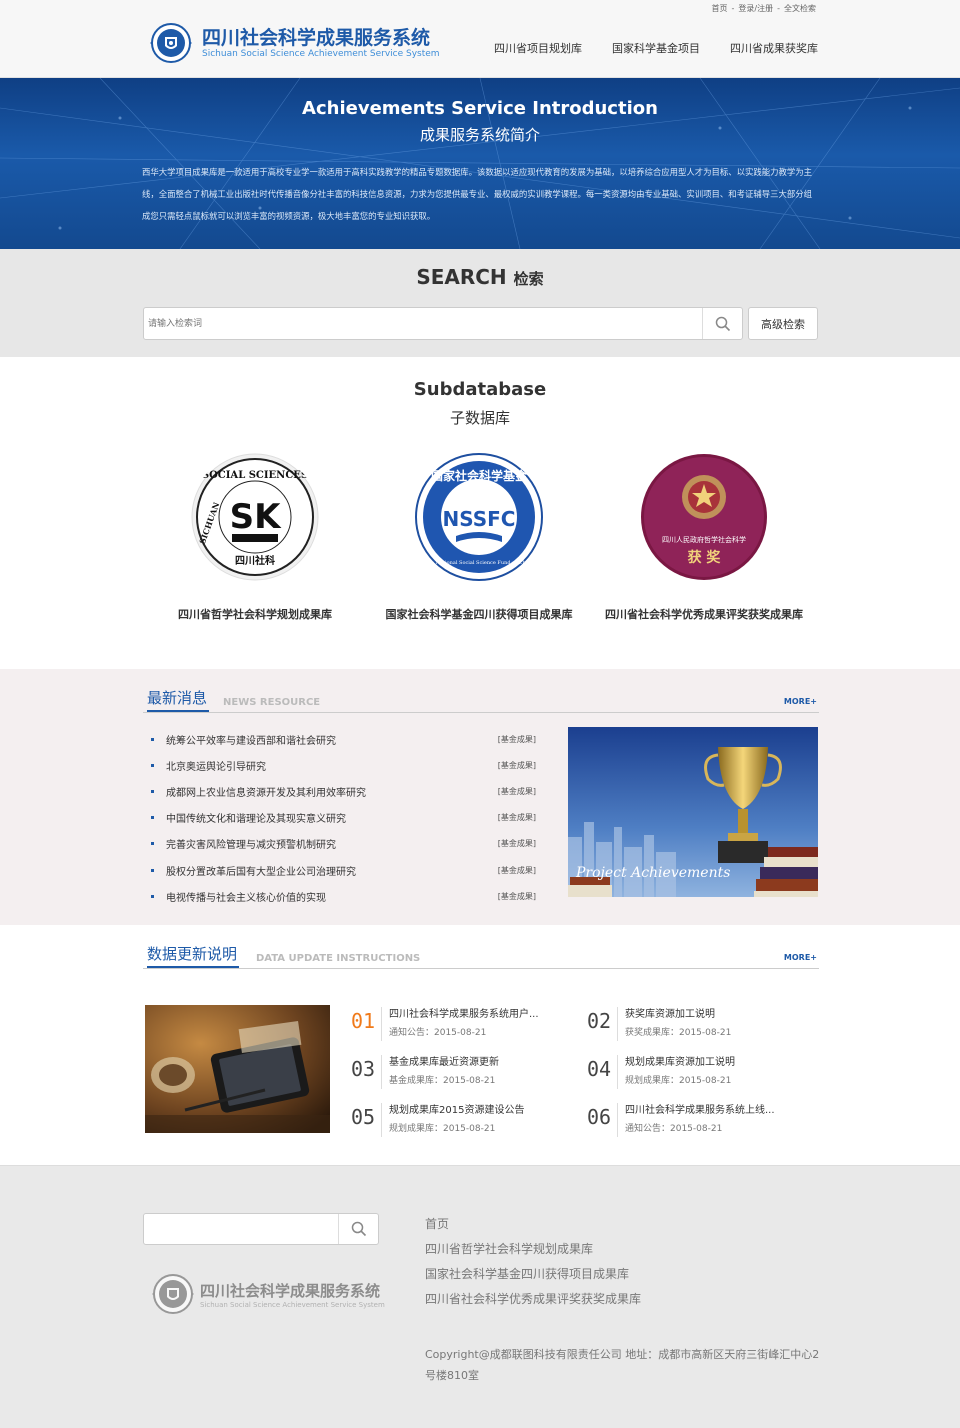 The image size is (960, 1428). I want to click on news-section-header: 最新消息 NEWS RESOURCE MORE+, so click(481, 700).